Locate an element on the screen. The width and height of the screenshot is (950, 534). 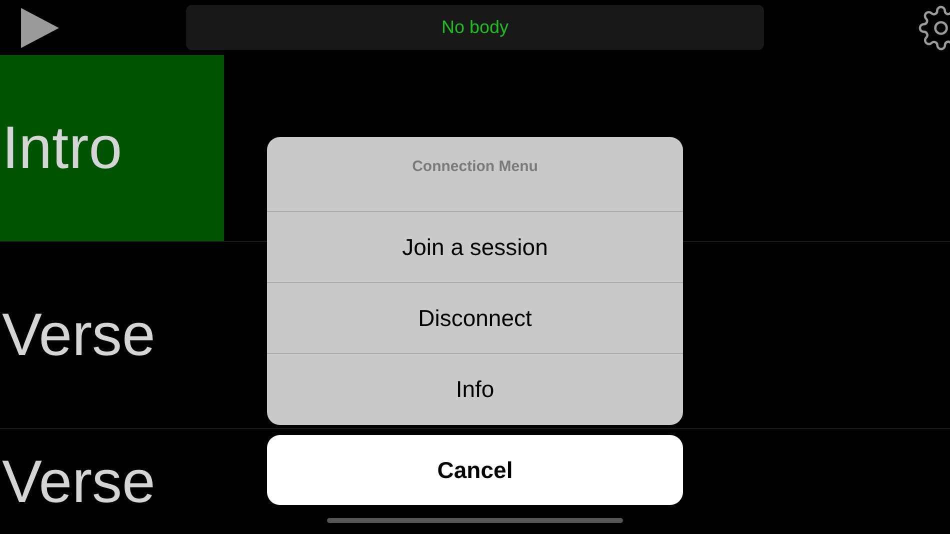
play-button is located at coordinates (40, 28).